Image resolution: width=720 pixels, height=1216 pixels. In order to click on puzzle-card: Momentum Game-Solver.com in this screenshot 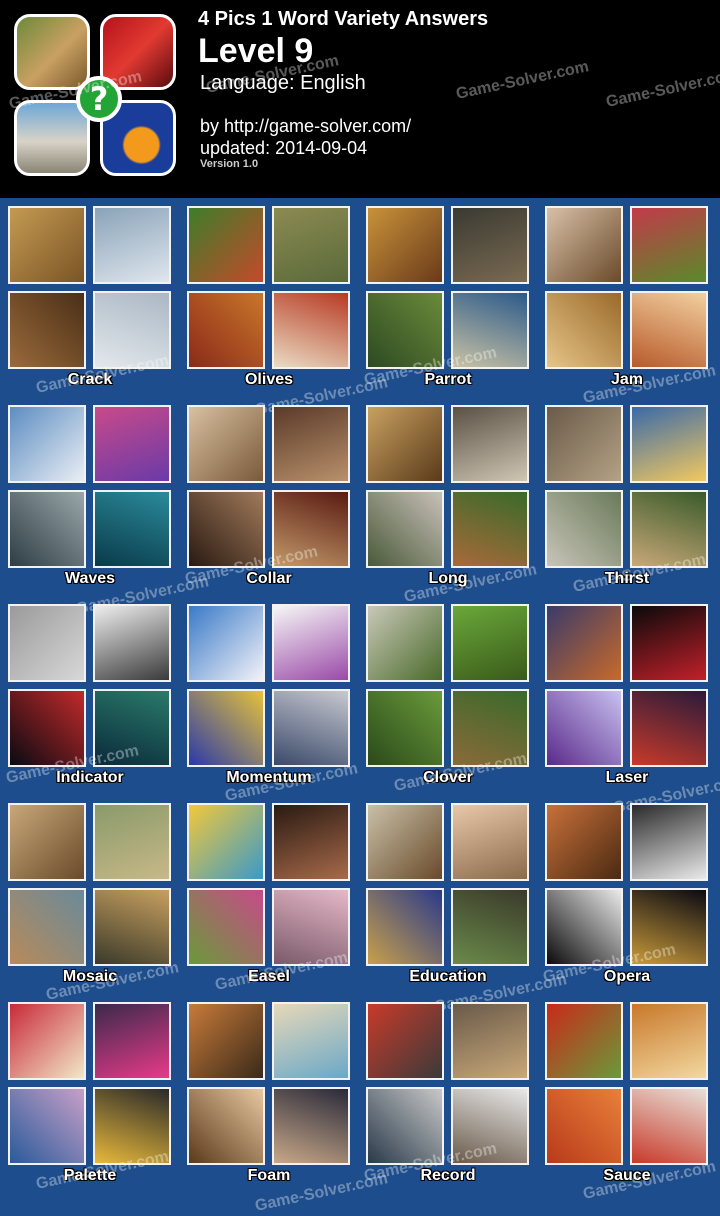, I will do `click(269, 700)`.